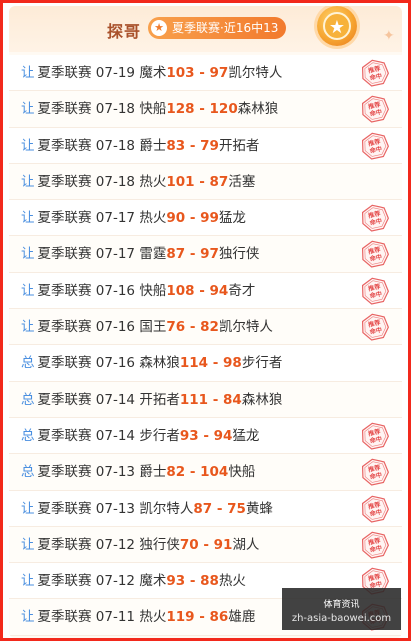 This screenshot has height=641, width=411. Describe the element at coordinates (341, 605) in the screenshot. I see `watermark-line1: 体育资讯` at that location.